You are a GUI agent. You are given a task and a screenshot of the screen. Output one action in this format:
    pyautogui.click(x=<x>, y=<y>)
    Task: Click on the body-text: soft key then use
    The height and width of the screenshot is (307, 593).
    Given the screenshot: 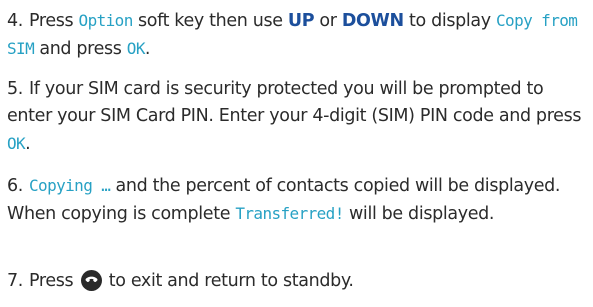 What is the action you would take?
    pyautogui.click(x=210, y=21)
    